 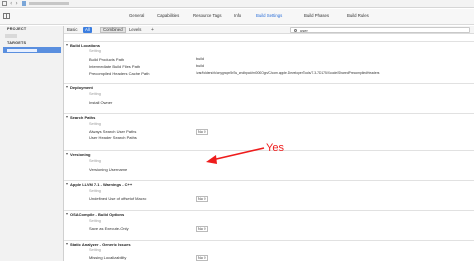 What do you see at coordinates (101, 184) in the screenshot?
I see `section-title: Apple LLVM 7.1 - Warnings - C++` at bounding box center [101, 184].